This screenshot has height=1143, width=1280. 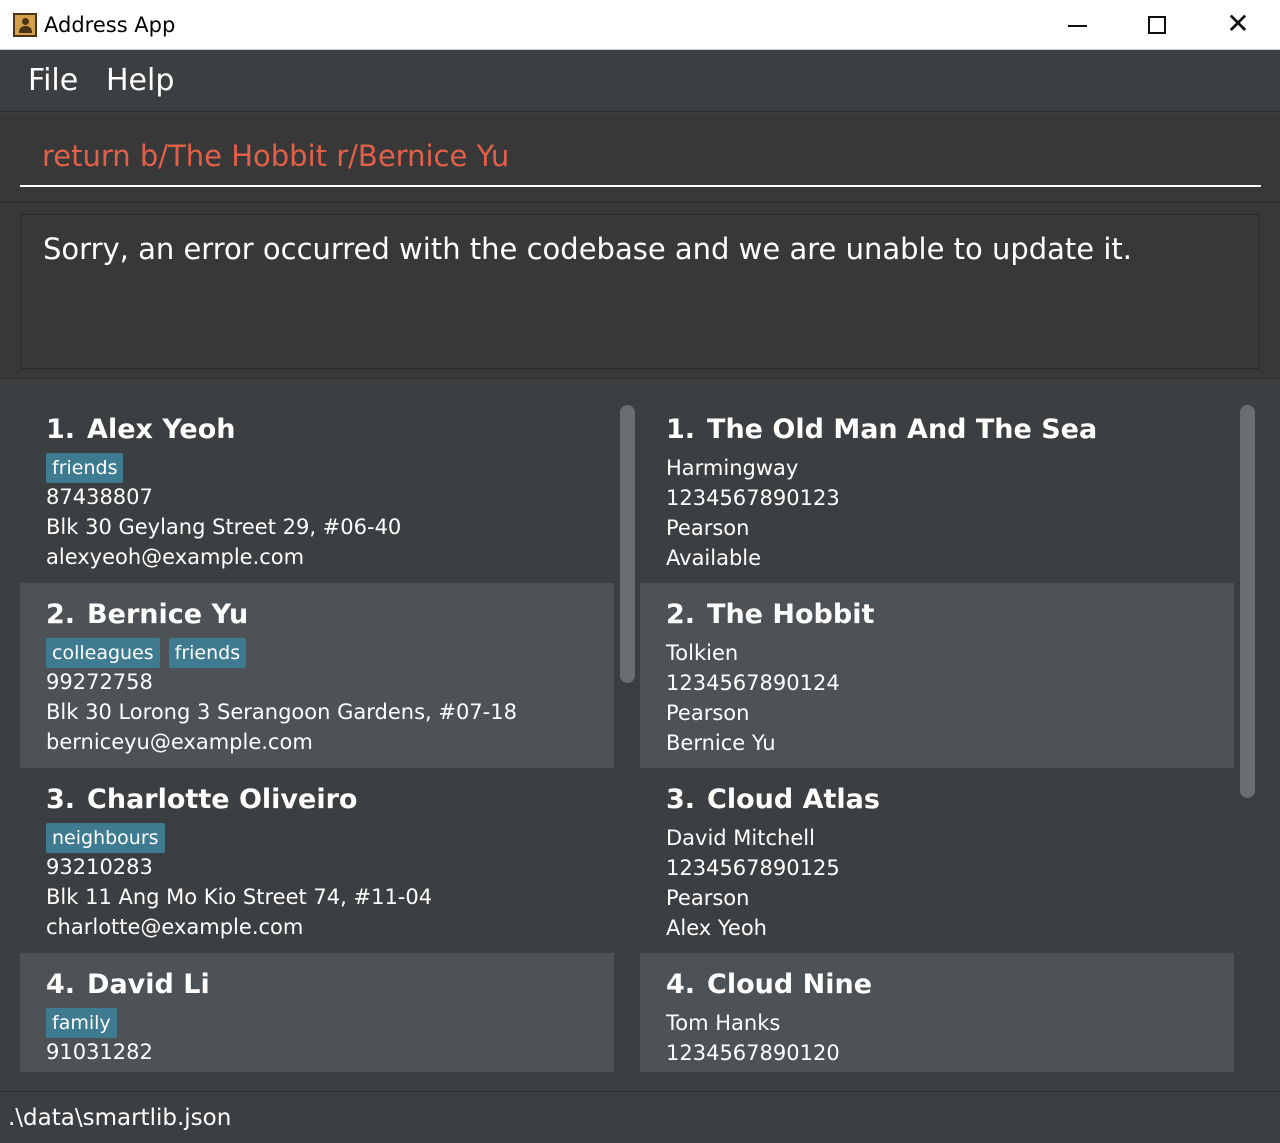 I want to click on person-list-scrollbar, so click(x=627, y=544).